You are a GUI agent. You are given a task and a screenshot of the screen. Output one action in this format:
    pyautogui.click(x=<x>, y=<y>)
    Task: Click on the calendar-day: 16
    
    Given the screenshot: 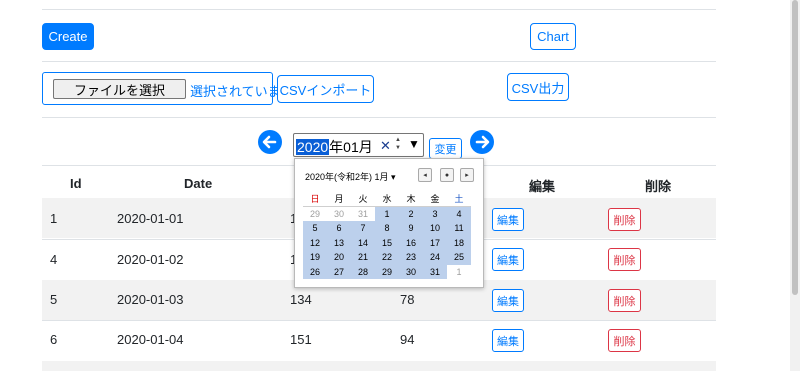 What is the action you would take?
    pyautogui.click(x=411, y=242)
    